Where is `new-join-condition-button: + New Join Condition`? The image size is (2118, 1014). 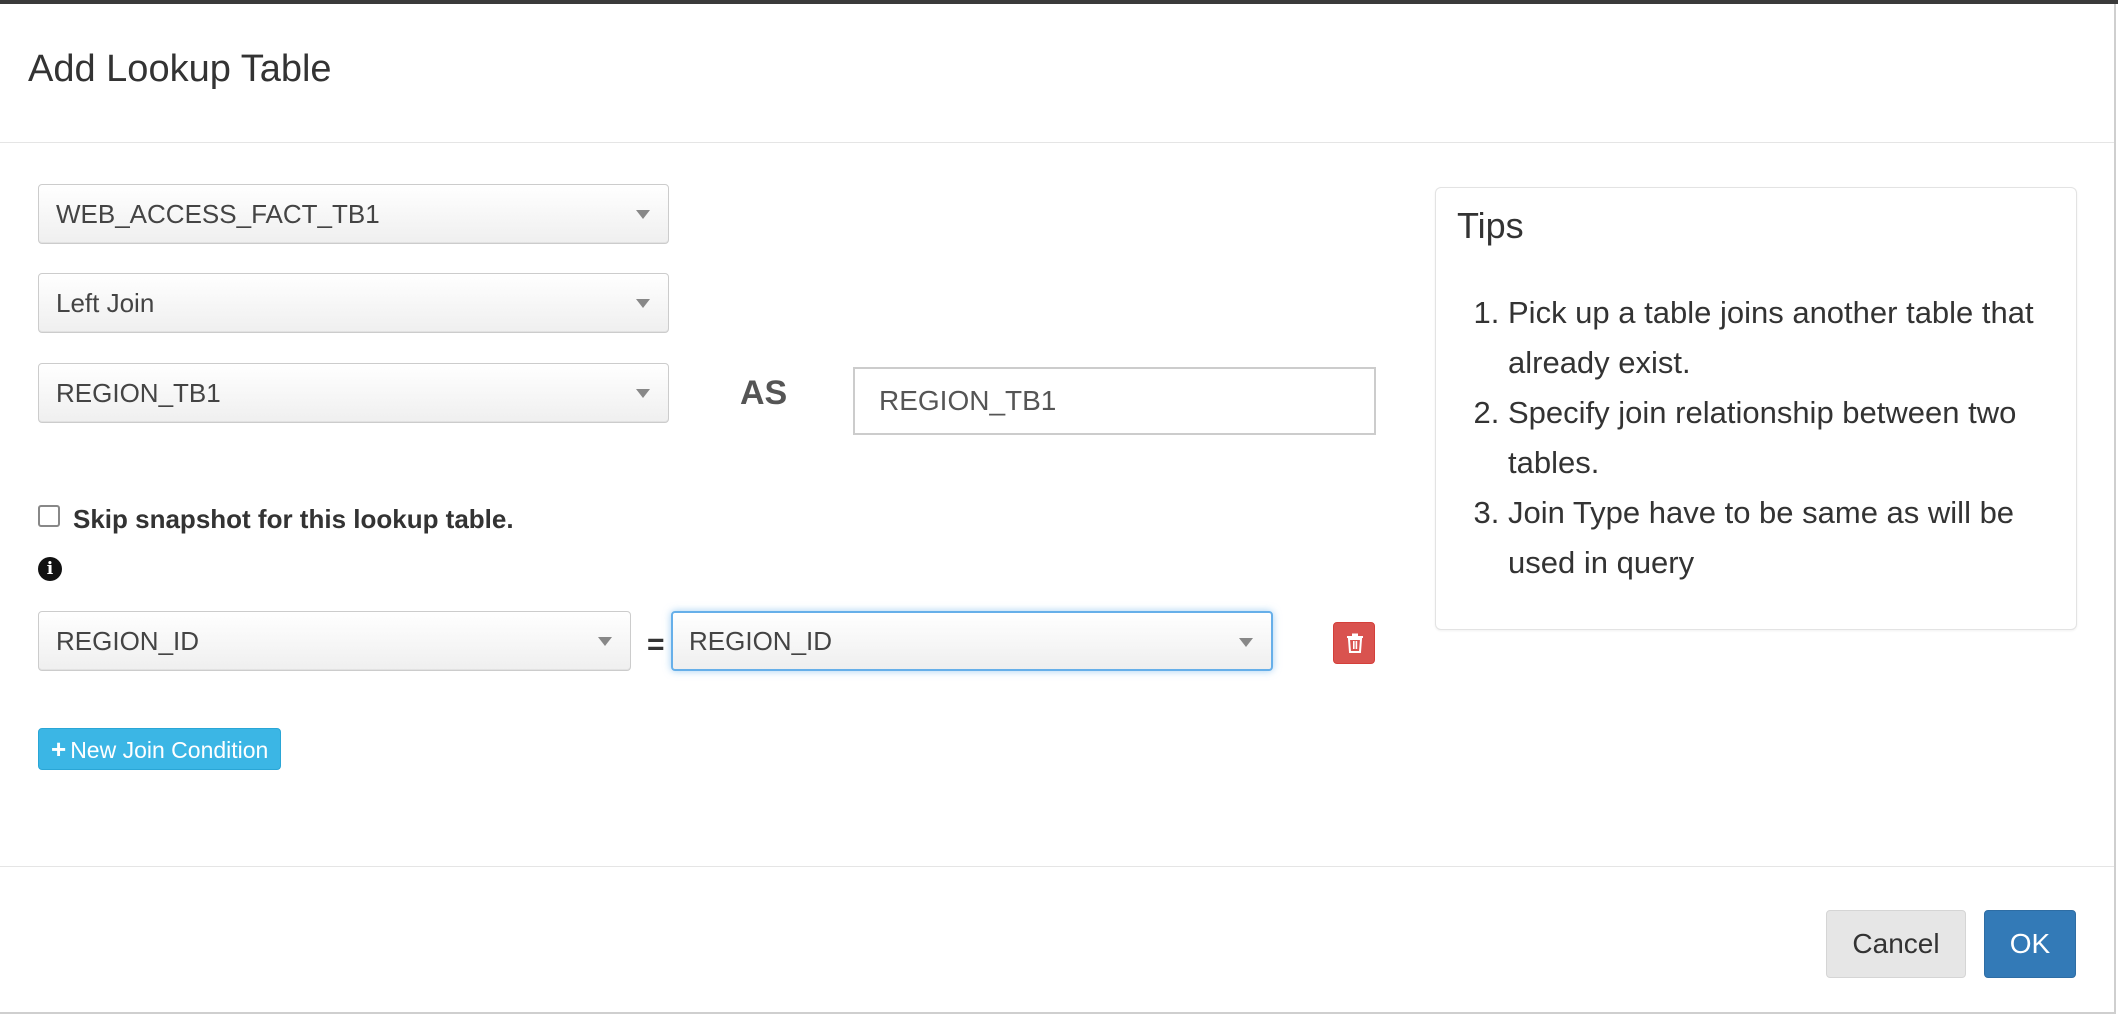
new-join-condition-button: + New Join Condition is located at coordinates (160, 749).